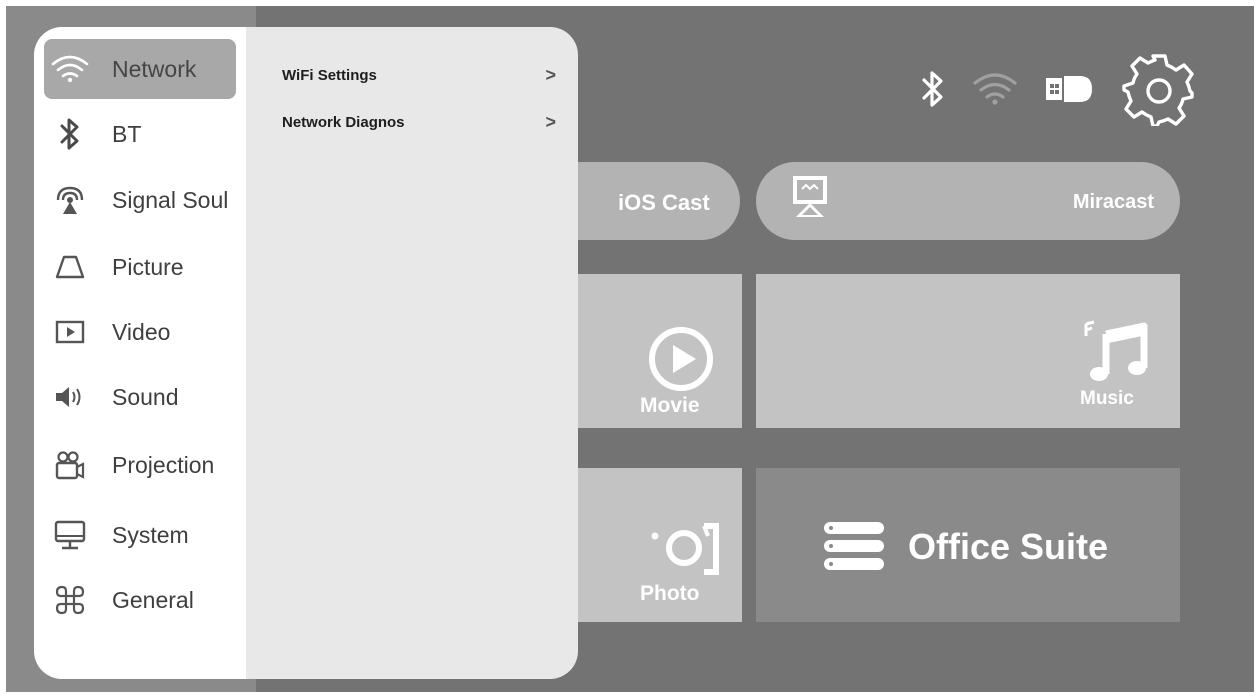  Describe the element at coordinates (810, 198) in the screenshot. I see `miracast-icon` at that location.